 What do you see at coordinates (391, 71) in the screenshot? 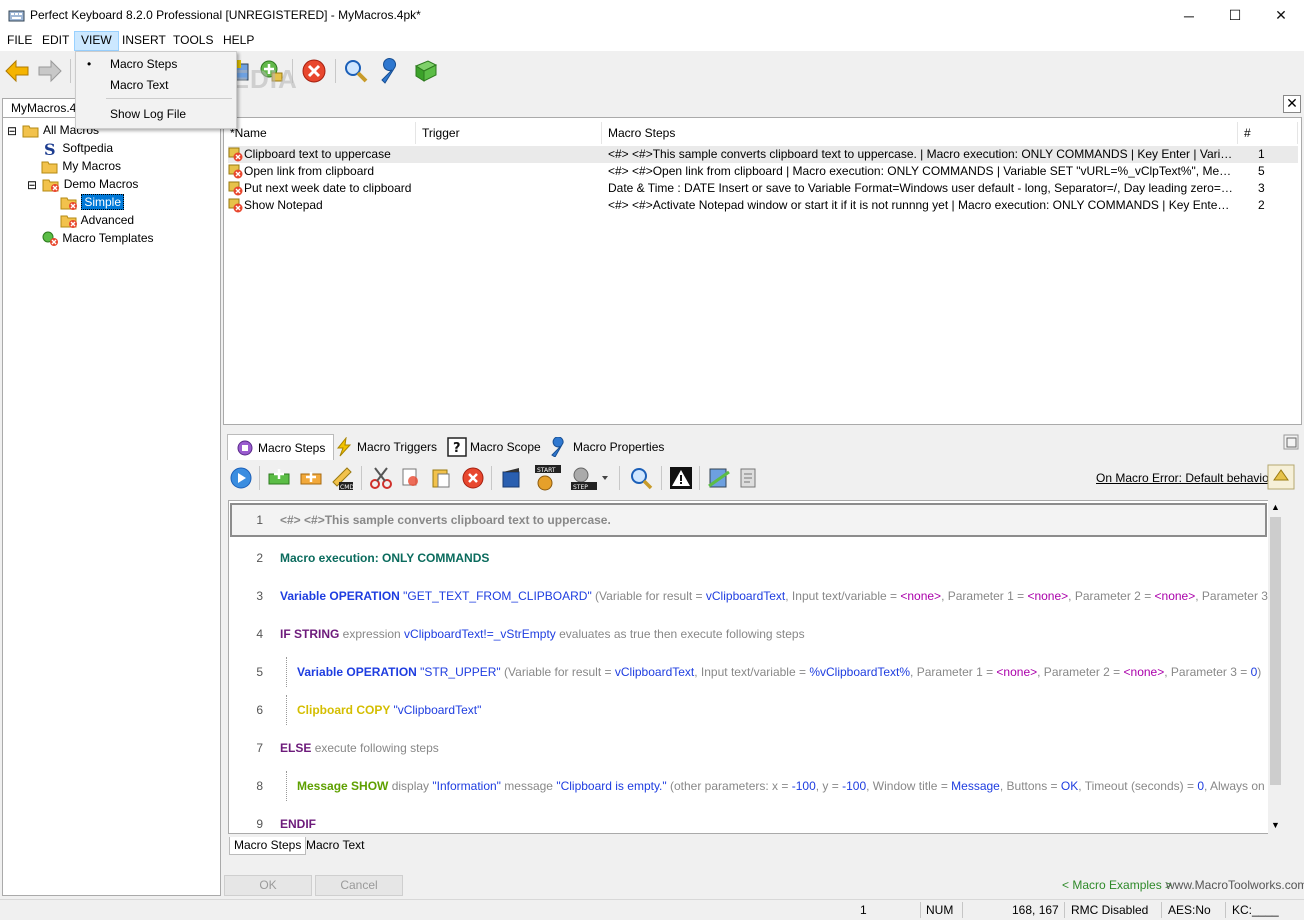
I see `settings-wrench-icon` at bounding box center [391, 71].